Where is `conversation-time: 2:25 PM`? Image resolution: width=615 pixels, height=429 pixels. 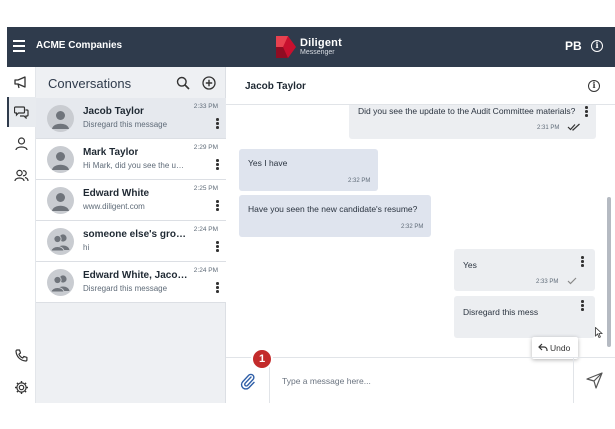
conversation-time: 2:25 PM is located at coordinates (205, 188).